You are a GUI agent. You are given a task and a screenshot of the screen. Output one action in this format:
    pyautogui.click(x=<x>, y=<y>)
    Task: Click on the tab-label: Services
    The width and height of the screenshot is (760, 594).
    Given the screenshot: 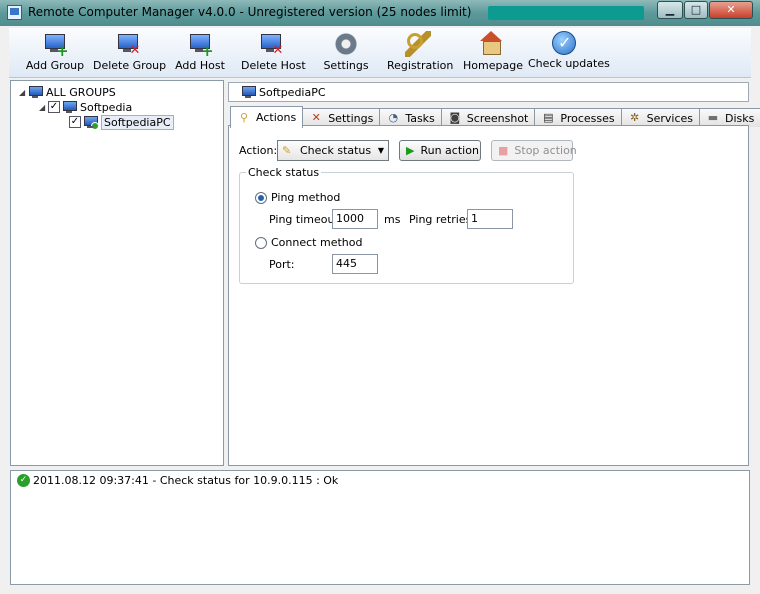 What is the action you would take?
    pyautogui.click(x=669, y=118)
    